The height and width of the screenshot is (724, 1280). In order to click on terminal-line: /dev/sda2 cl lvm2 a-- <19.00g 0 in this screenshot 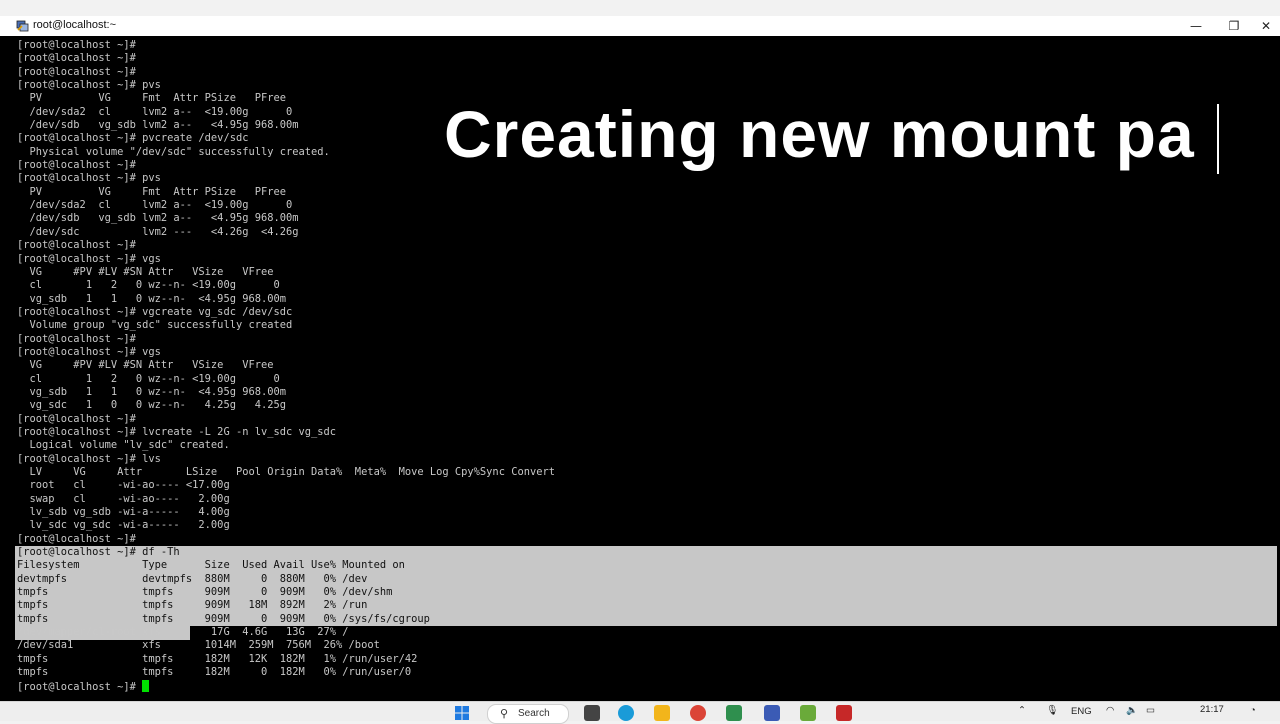, I will do `click(155, 205)`.